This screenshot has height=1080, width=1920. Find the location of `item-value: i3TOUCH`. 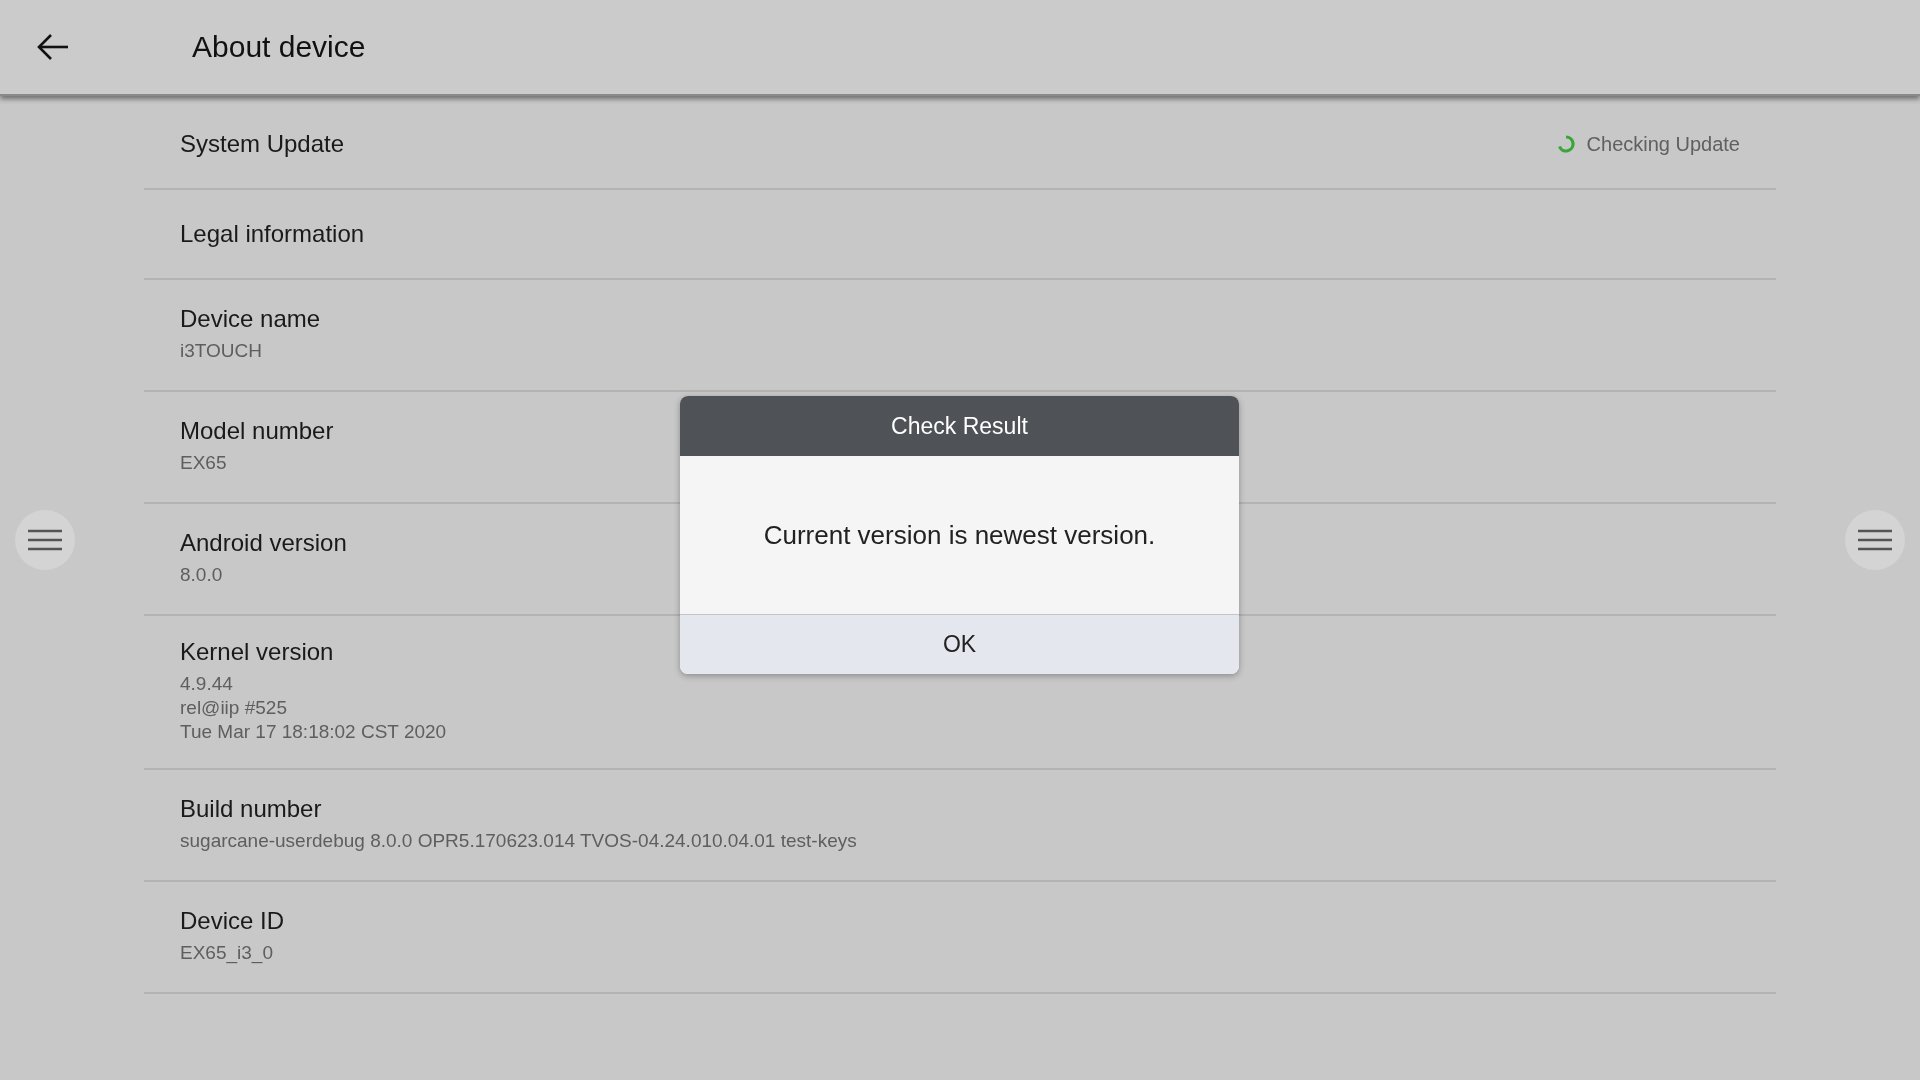

item-value: i3TOUCH is located at coordinates (221, 351).